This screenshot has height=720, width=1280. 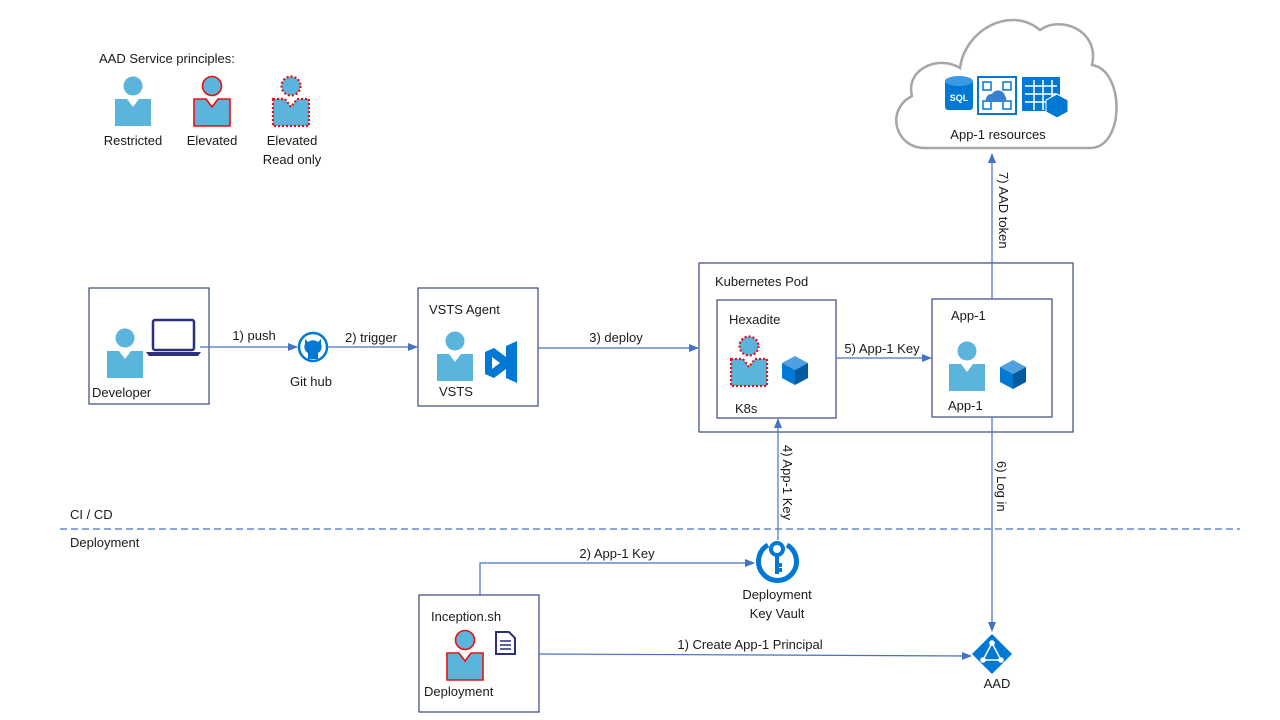 I want to click on laptop-icon, so click(x=173, y=337).